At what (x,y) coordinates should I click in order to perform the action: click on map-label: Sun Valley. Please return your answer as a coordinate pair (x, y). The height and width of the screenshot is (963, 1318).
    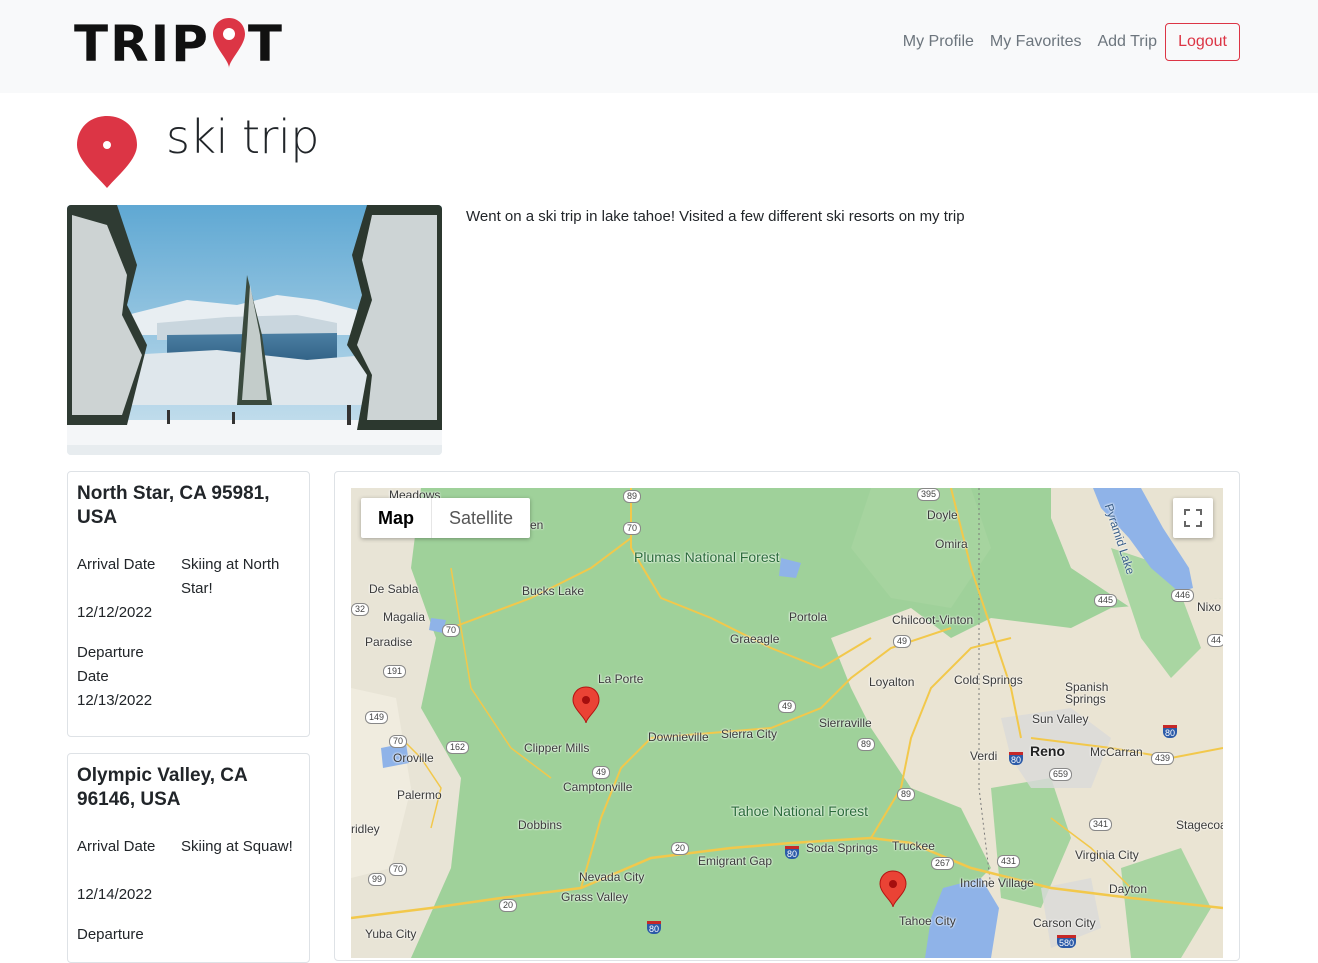
    Looking at the image, I should click on (1060, 719).